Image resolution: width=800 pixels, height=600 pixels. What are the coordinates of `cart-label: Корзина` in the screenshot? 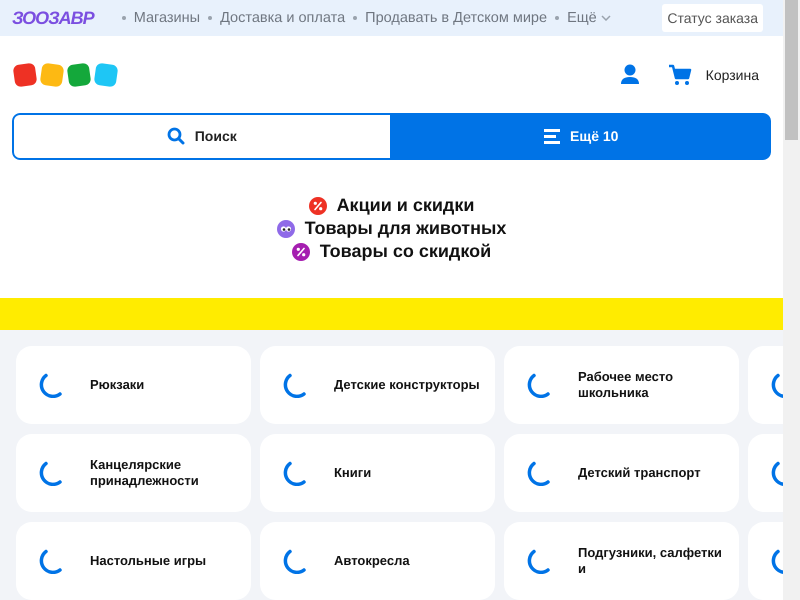 It's located at (732, 74).